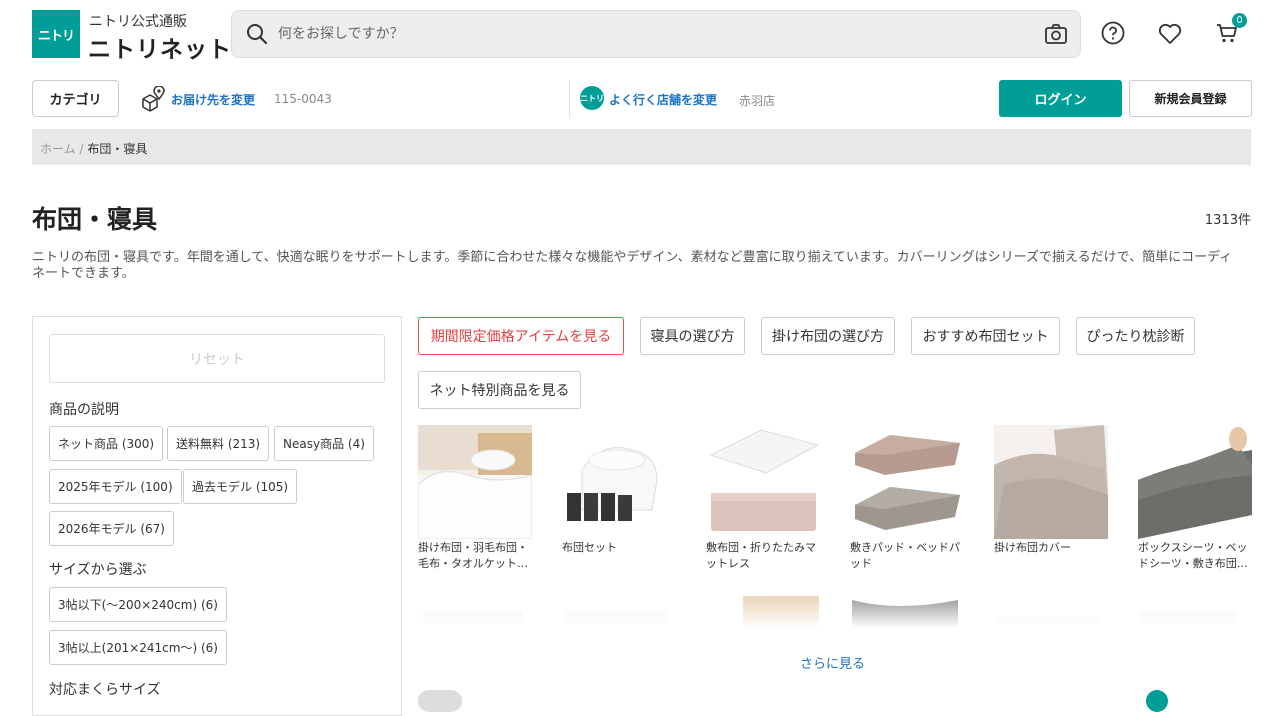  Describe the element at coordinates (832, 662) in the screenshot. I see `see-more-link: さらに見る` at that location.